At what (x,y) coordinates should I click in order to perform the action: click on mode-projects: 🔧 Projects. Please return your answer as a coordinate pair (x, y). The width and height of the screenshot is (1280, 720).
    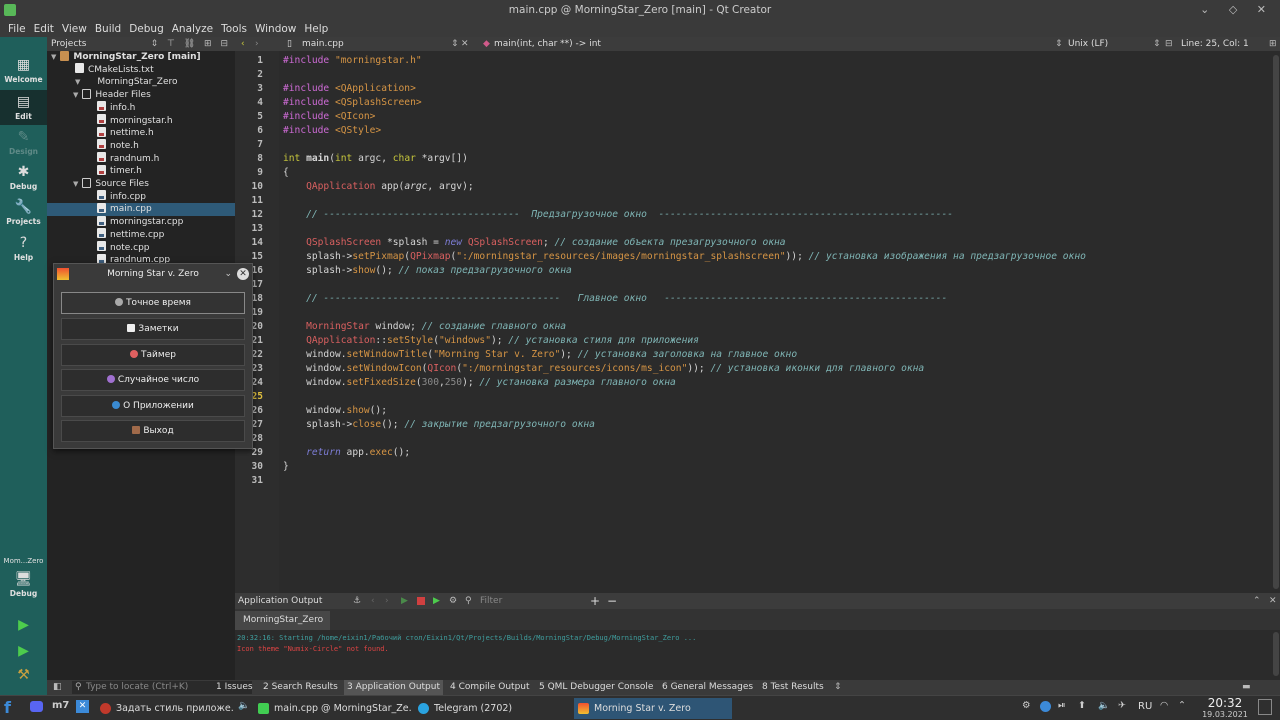
    Looking at the image, I should click on (23, 212).